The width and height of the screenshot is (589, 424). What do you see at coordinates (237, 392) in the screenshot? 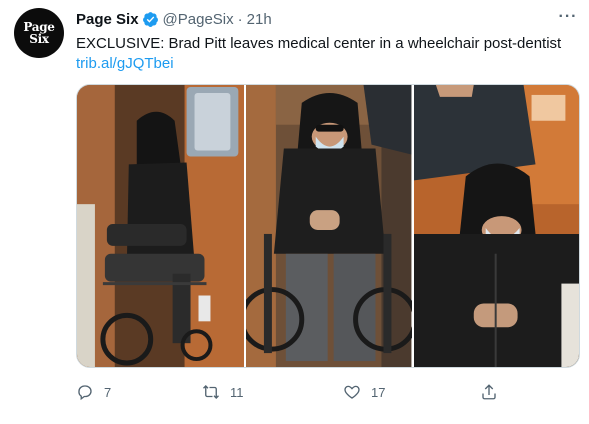
I see `retweet-count: 11` at bounding box center [237, 392].